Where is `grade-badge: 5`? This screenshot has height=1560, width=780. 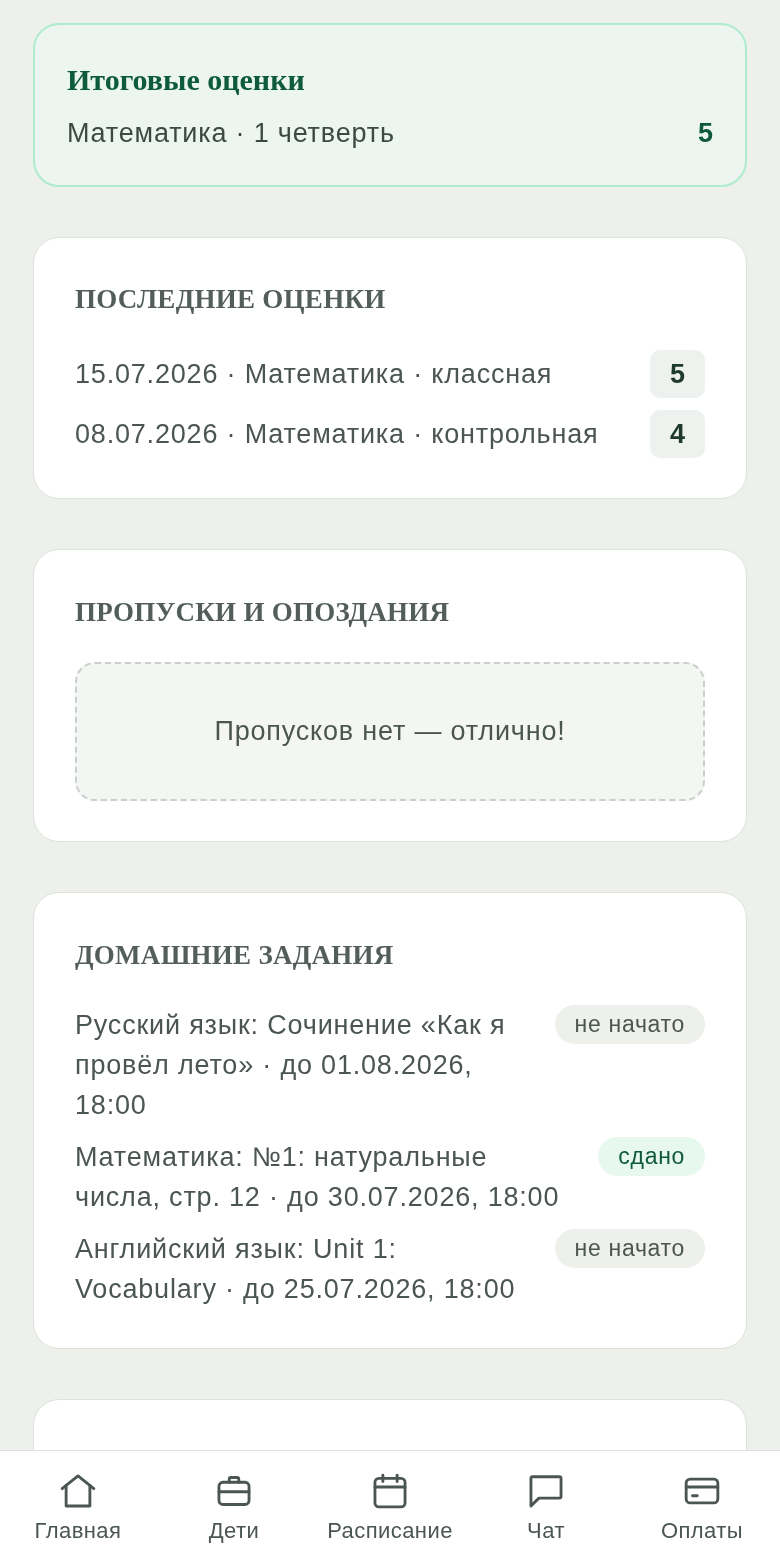 grade-badge: 5 is located at coordinates (677, 374).